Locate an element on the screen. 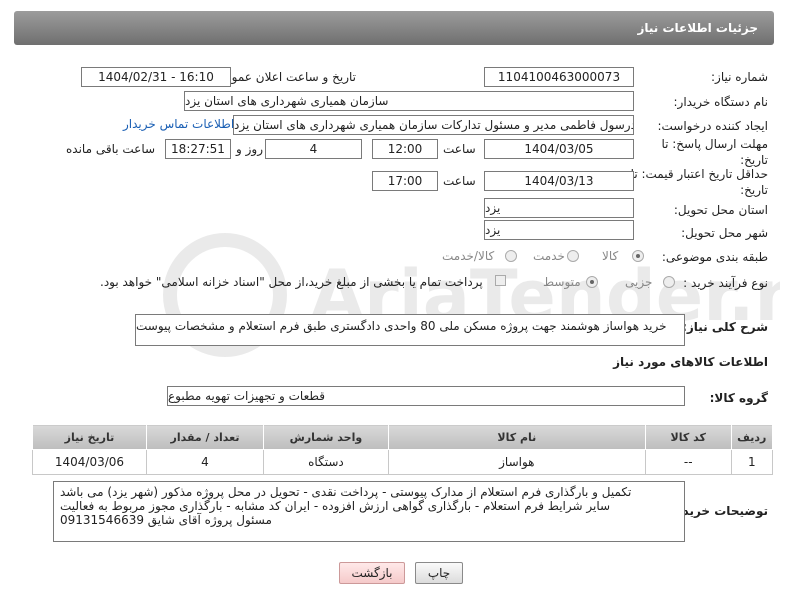 Image resolution: width=788 pixels, height=598 pixels. print-button: چاپ is located at coordinates (439, 573).